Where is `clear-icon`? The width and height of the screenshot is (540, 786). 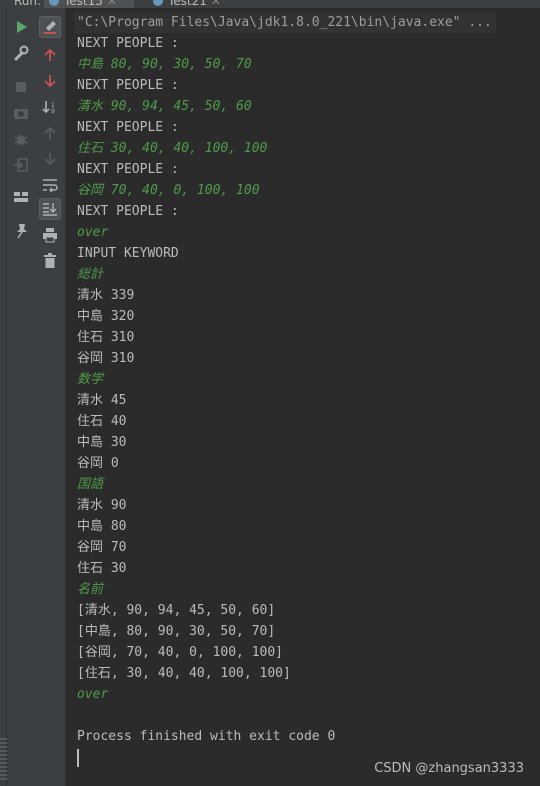 clear-icon is located at coordinates (50, 27).